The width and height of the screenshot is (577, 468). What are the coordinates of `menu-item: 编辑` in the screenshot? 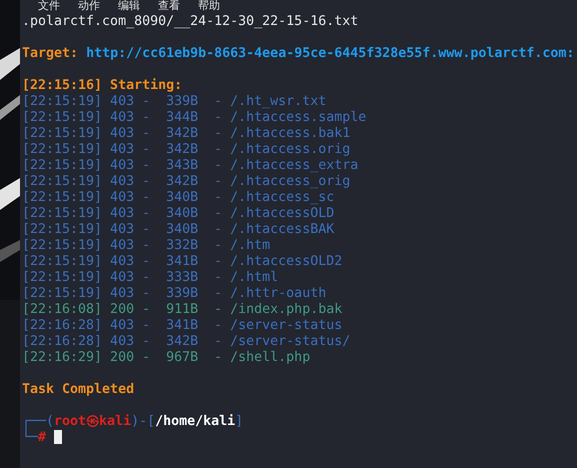 It's located at (129, 7).